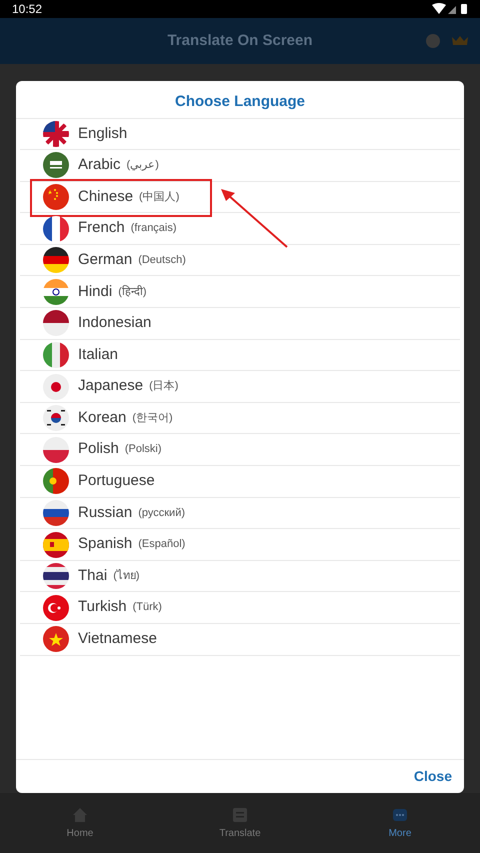  What do you see at coordinates (240, 450) in the screenshot?
I see `language-item: Polish (Polski)` at bounding box center [240, 450].